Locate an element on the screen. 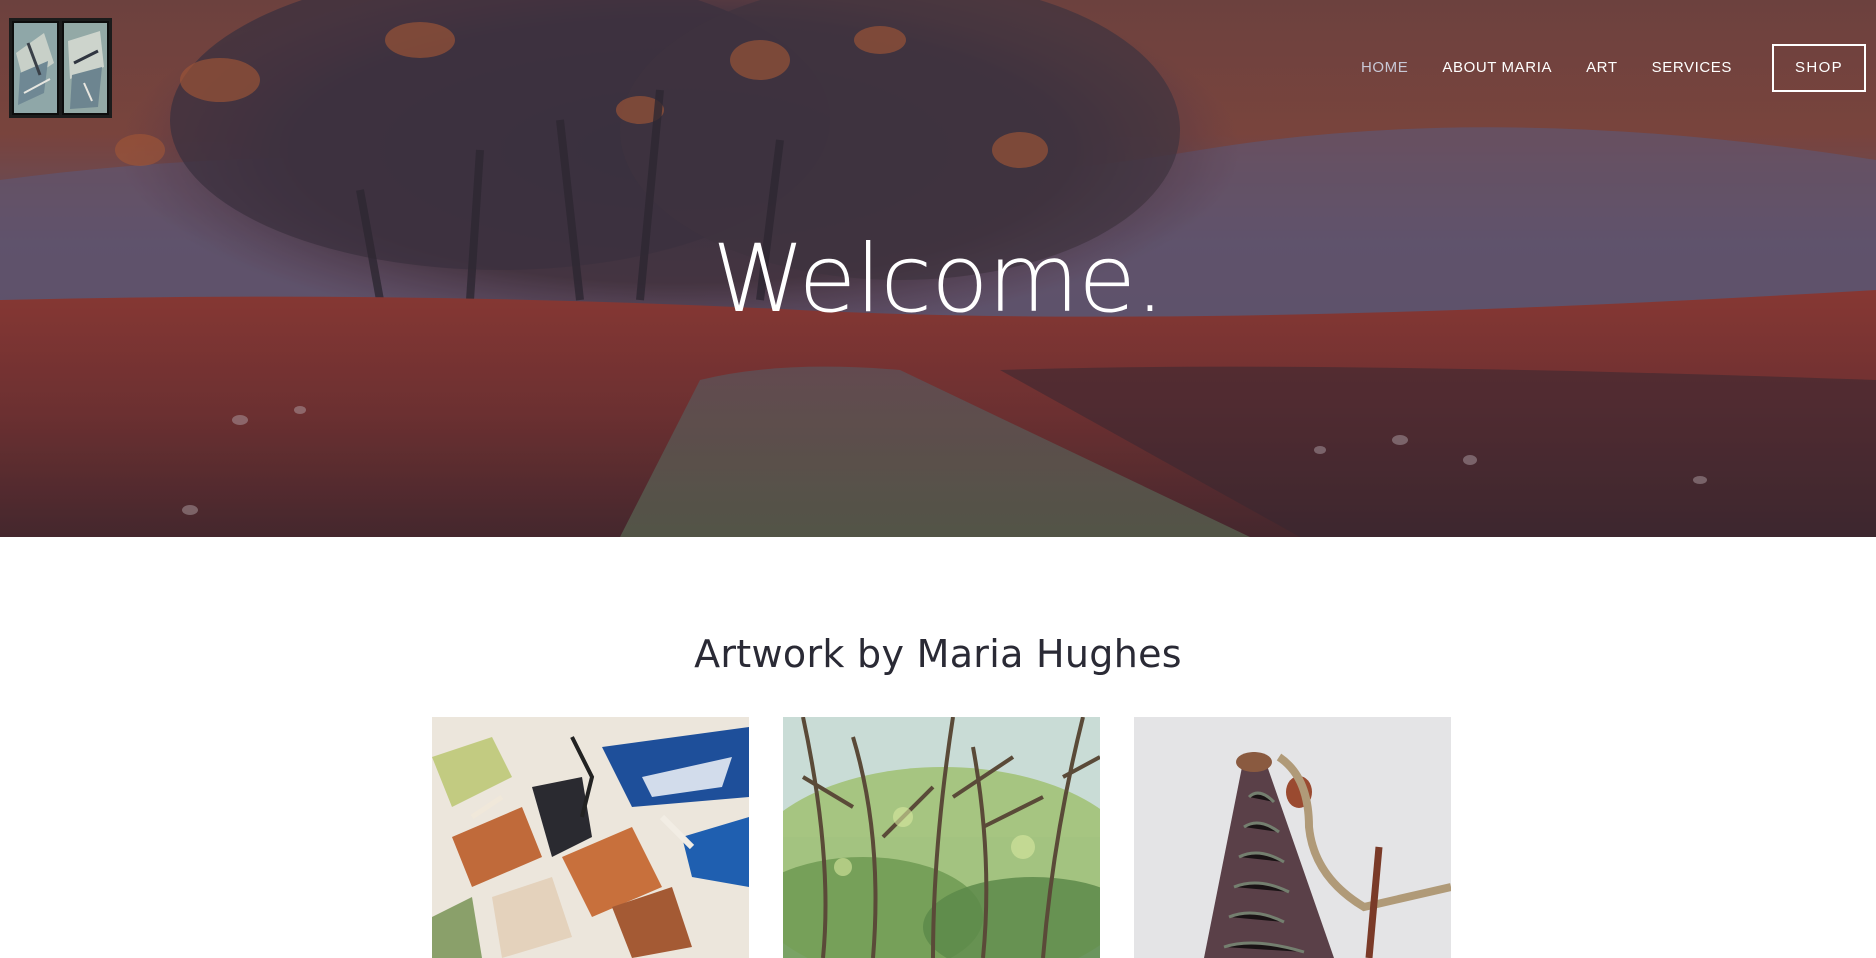 This screenshot has width=1876, height=958. gallery-item-abstract-painting is located at coordinates (590, 837).